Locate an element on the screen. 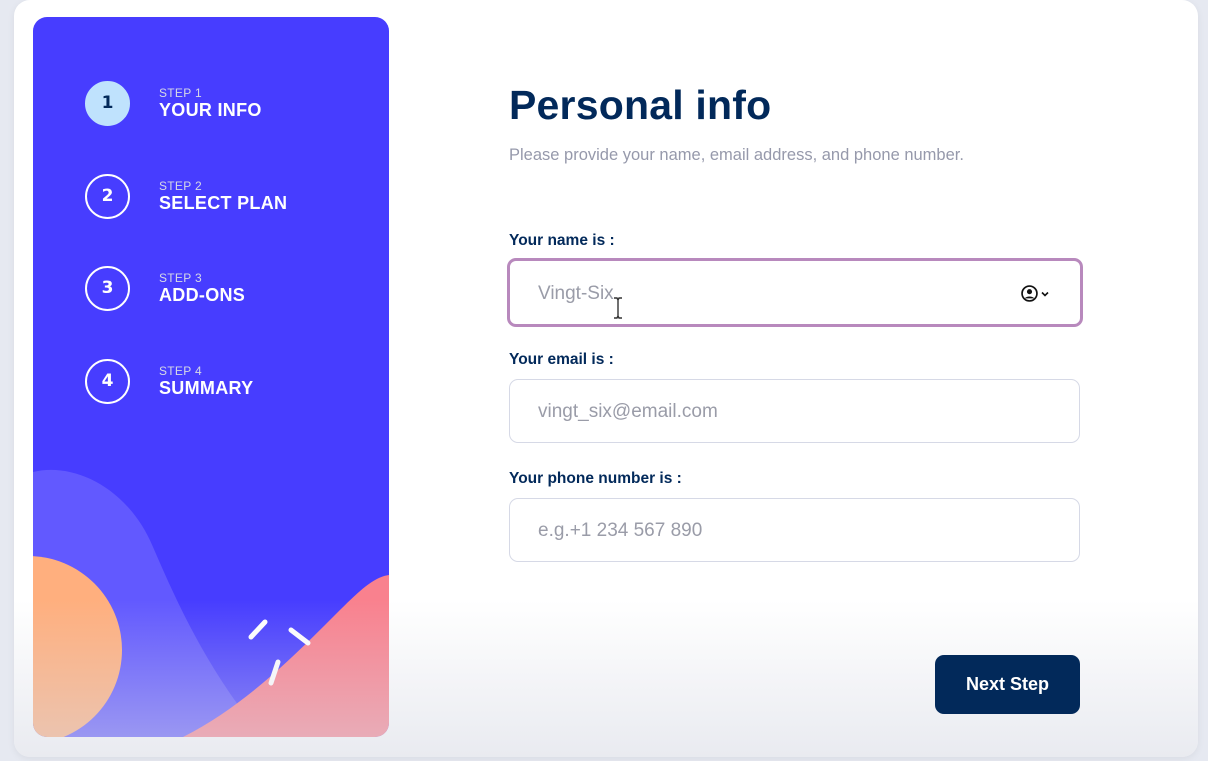  sidebar-step-1: 1 STEP 1 YOUR INFO is located at coordinates (173, 103).